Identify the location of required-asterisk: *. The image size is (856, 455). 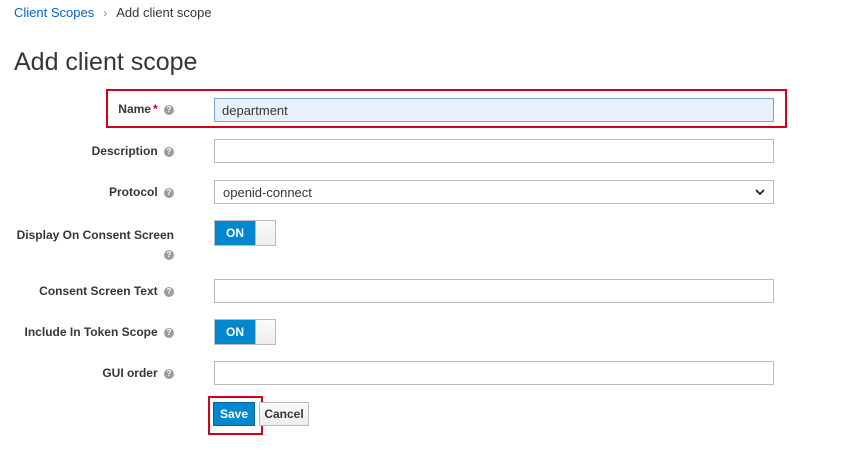
(155, 109).